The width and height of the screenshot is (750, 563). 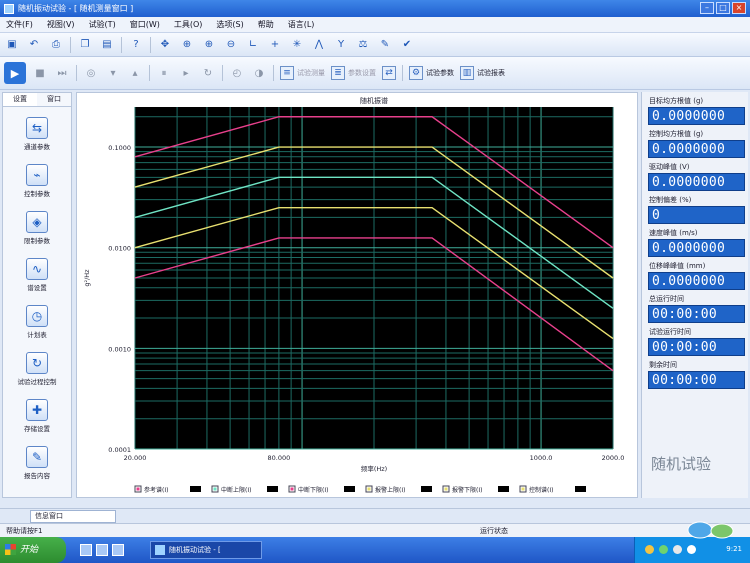 I want to click on edit-icon: ✎, so click(x=385, y=45).